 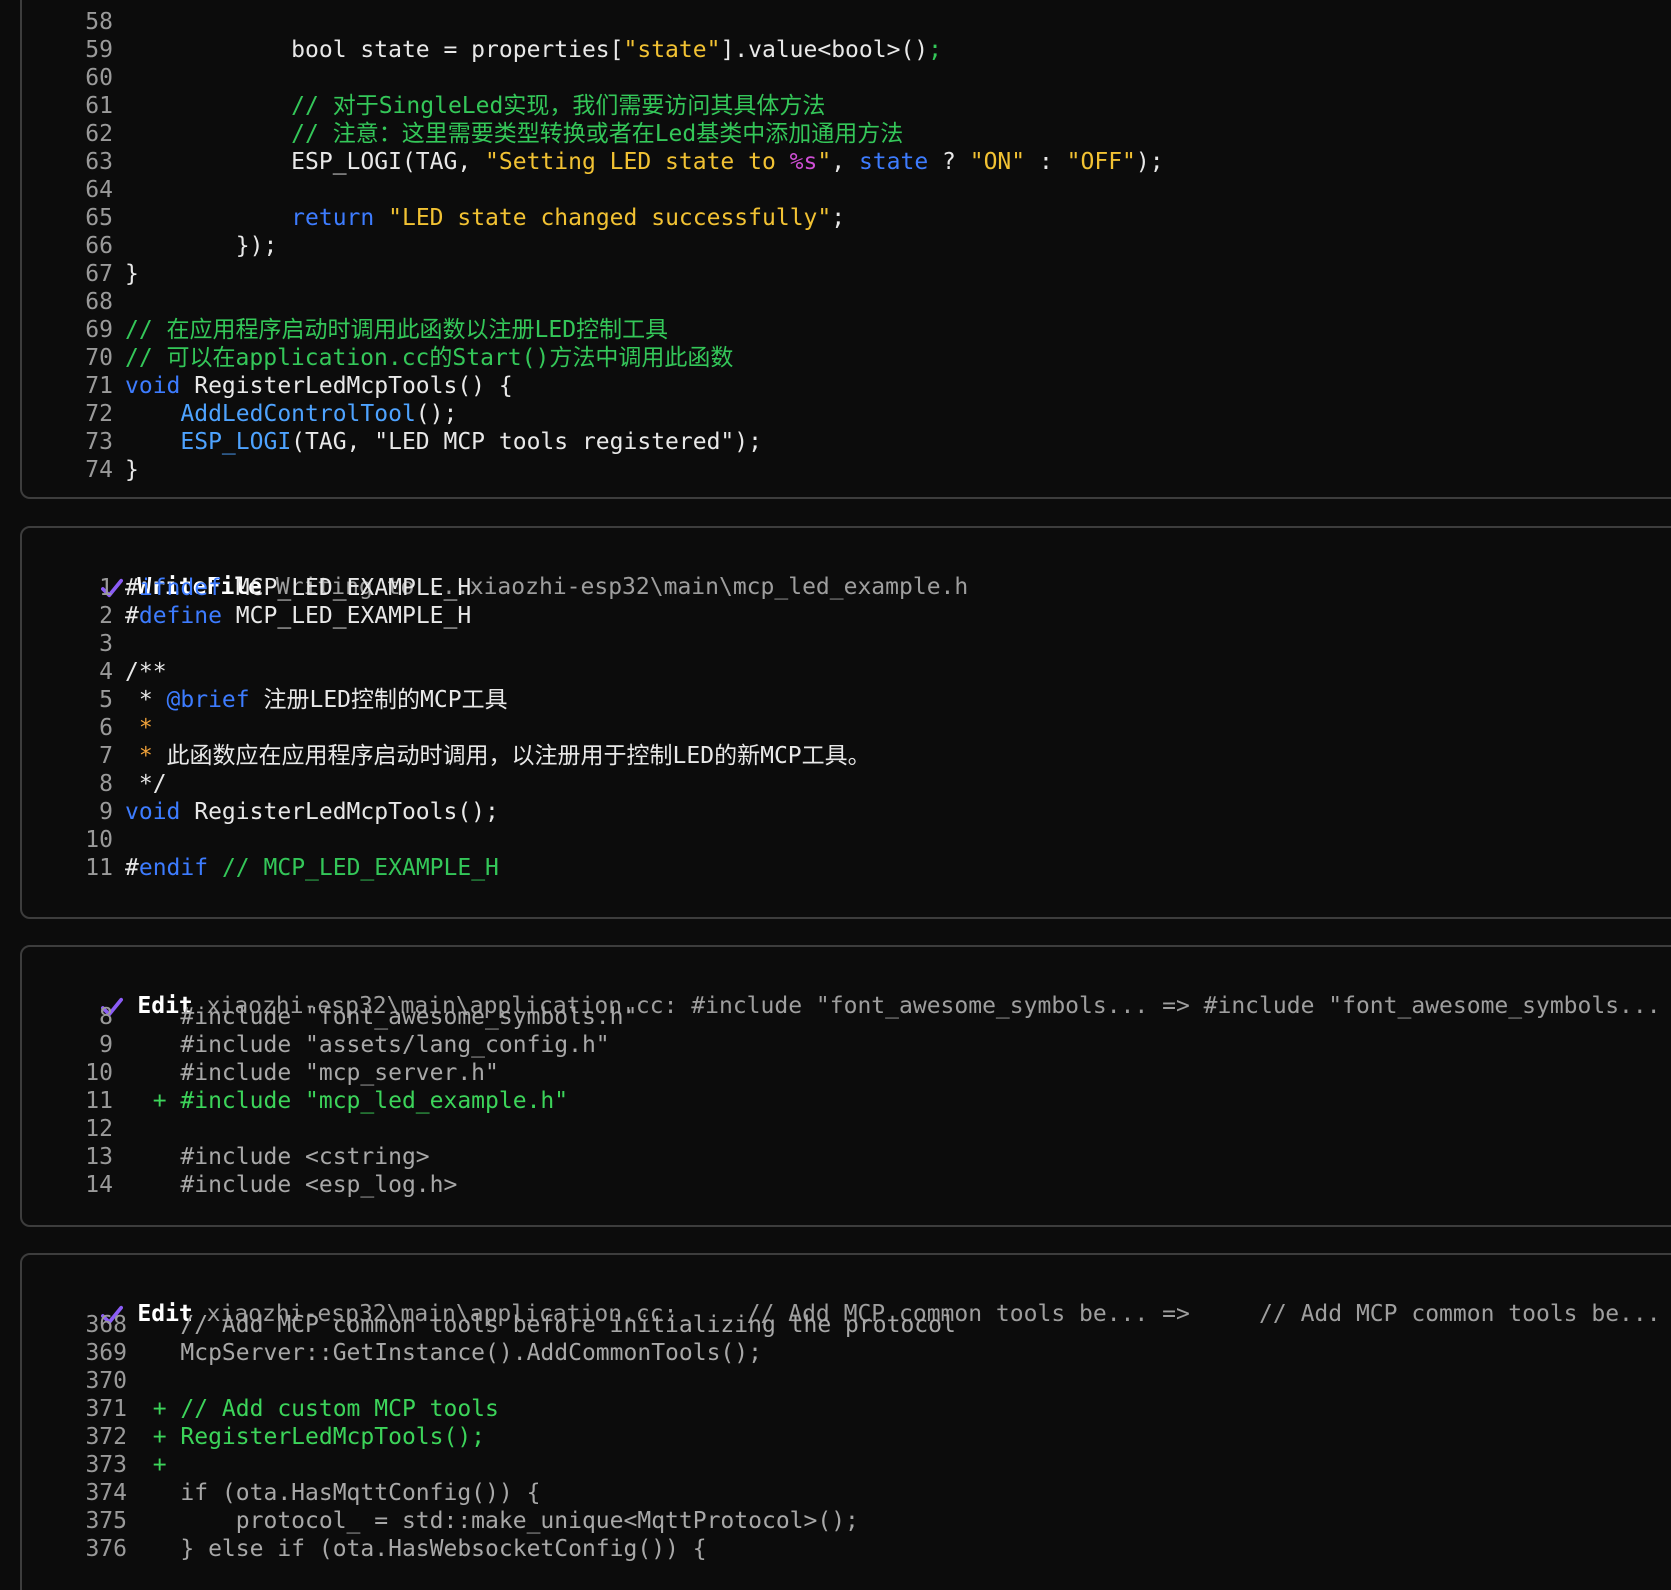 What do you see at coordinates (842, 812) in the screenshot?
I see `code-line: 9 void RegisterLedMcpTools();` at bounding box center [842, 812].